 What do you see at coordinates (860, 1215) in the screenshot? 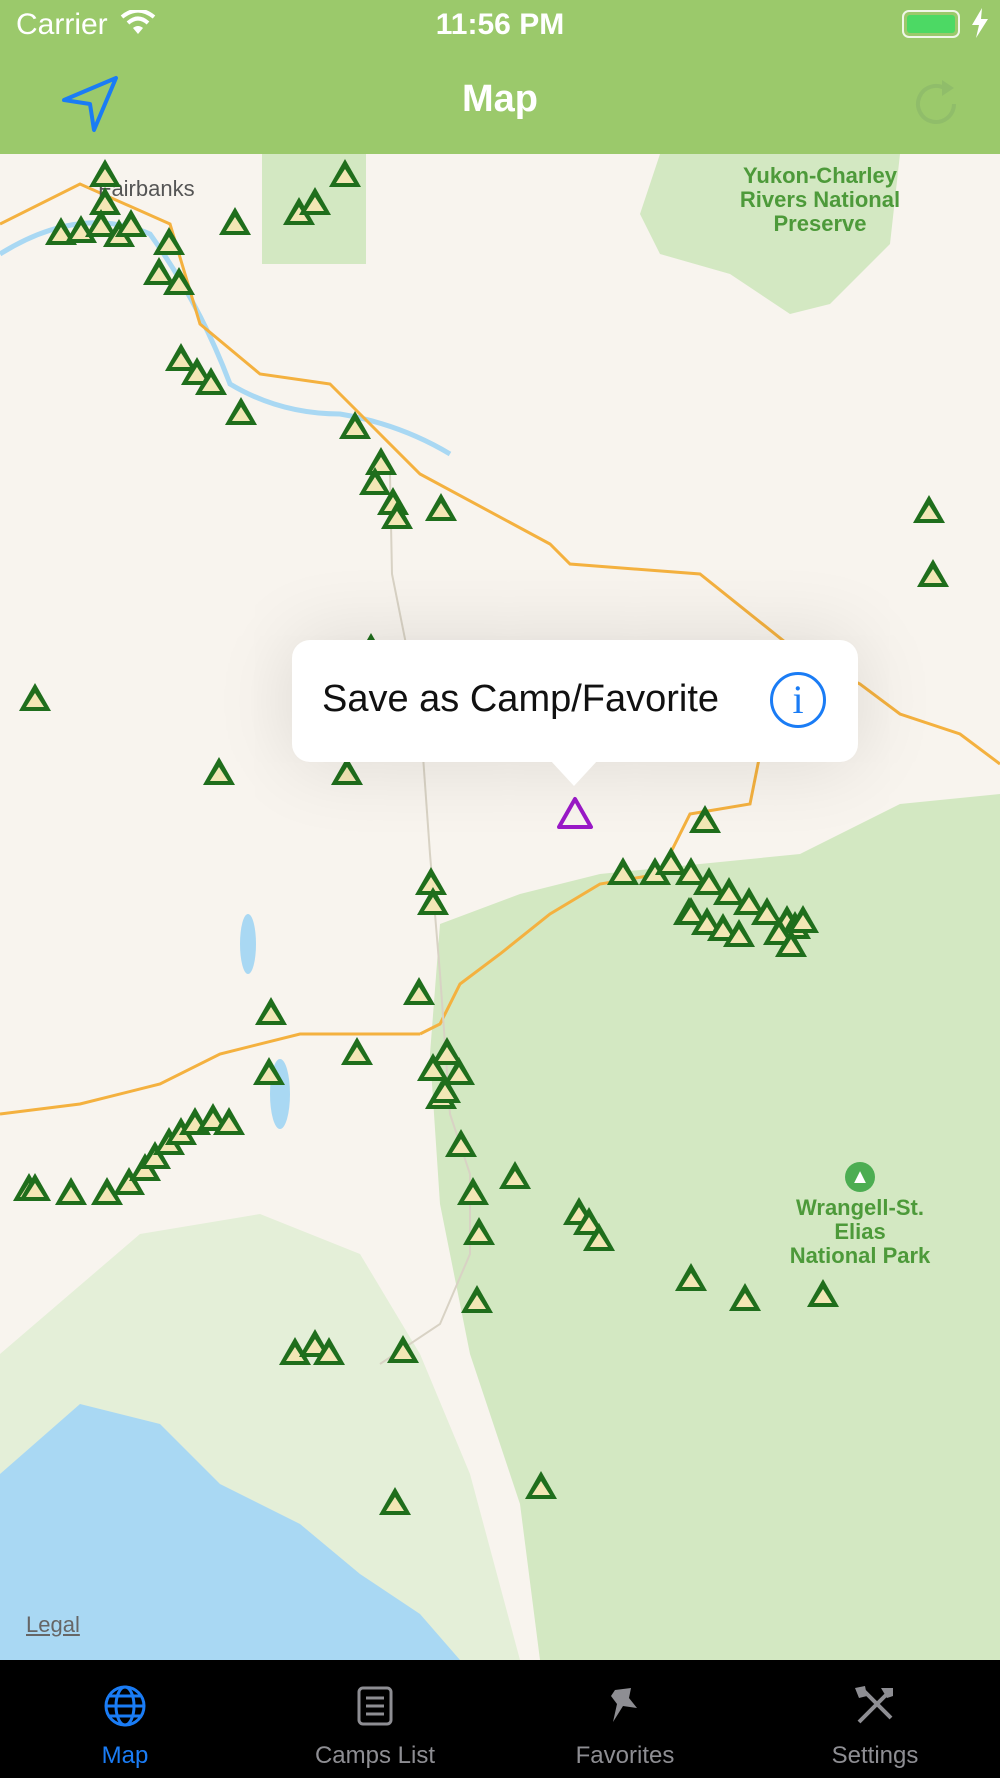
I see `wrangell-park-label: ▲ Wrangell-St. Elias National Park` at bounding box center [860, 1215].